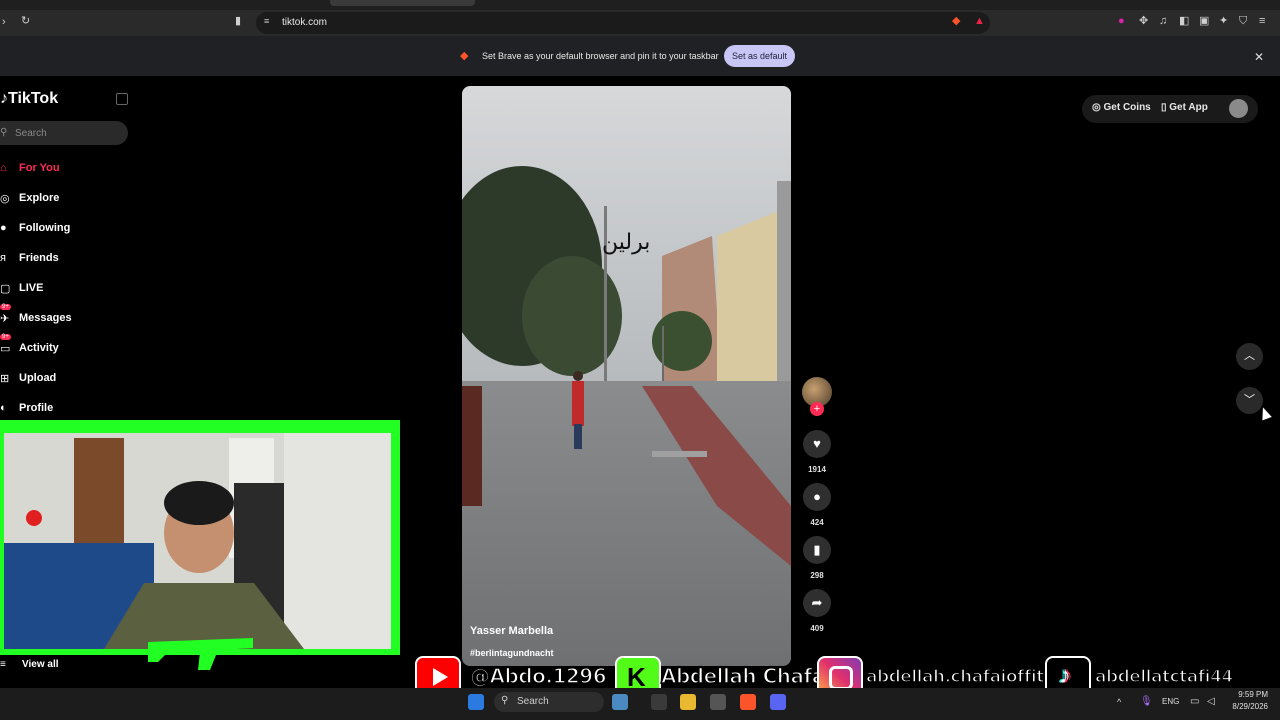  What do you see at coordinates (623, 23) in the screenshot?
I see `address-bar` at bounding box center [623, 23].